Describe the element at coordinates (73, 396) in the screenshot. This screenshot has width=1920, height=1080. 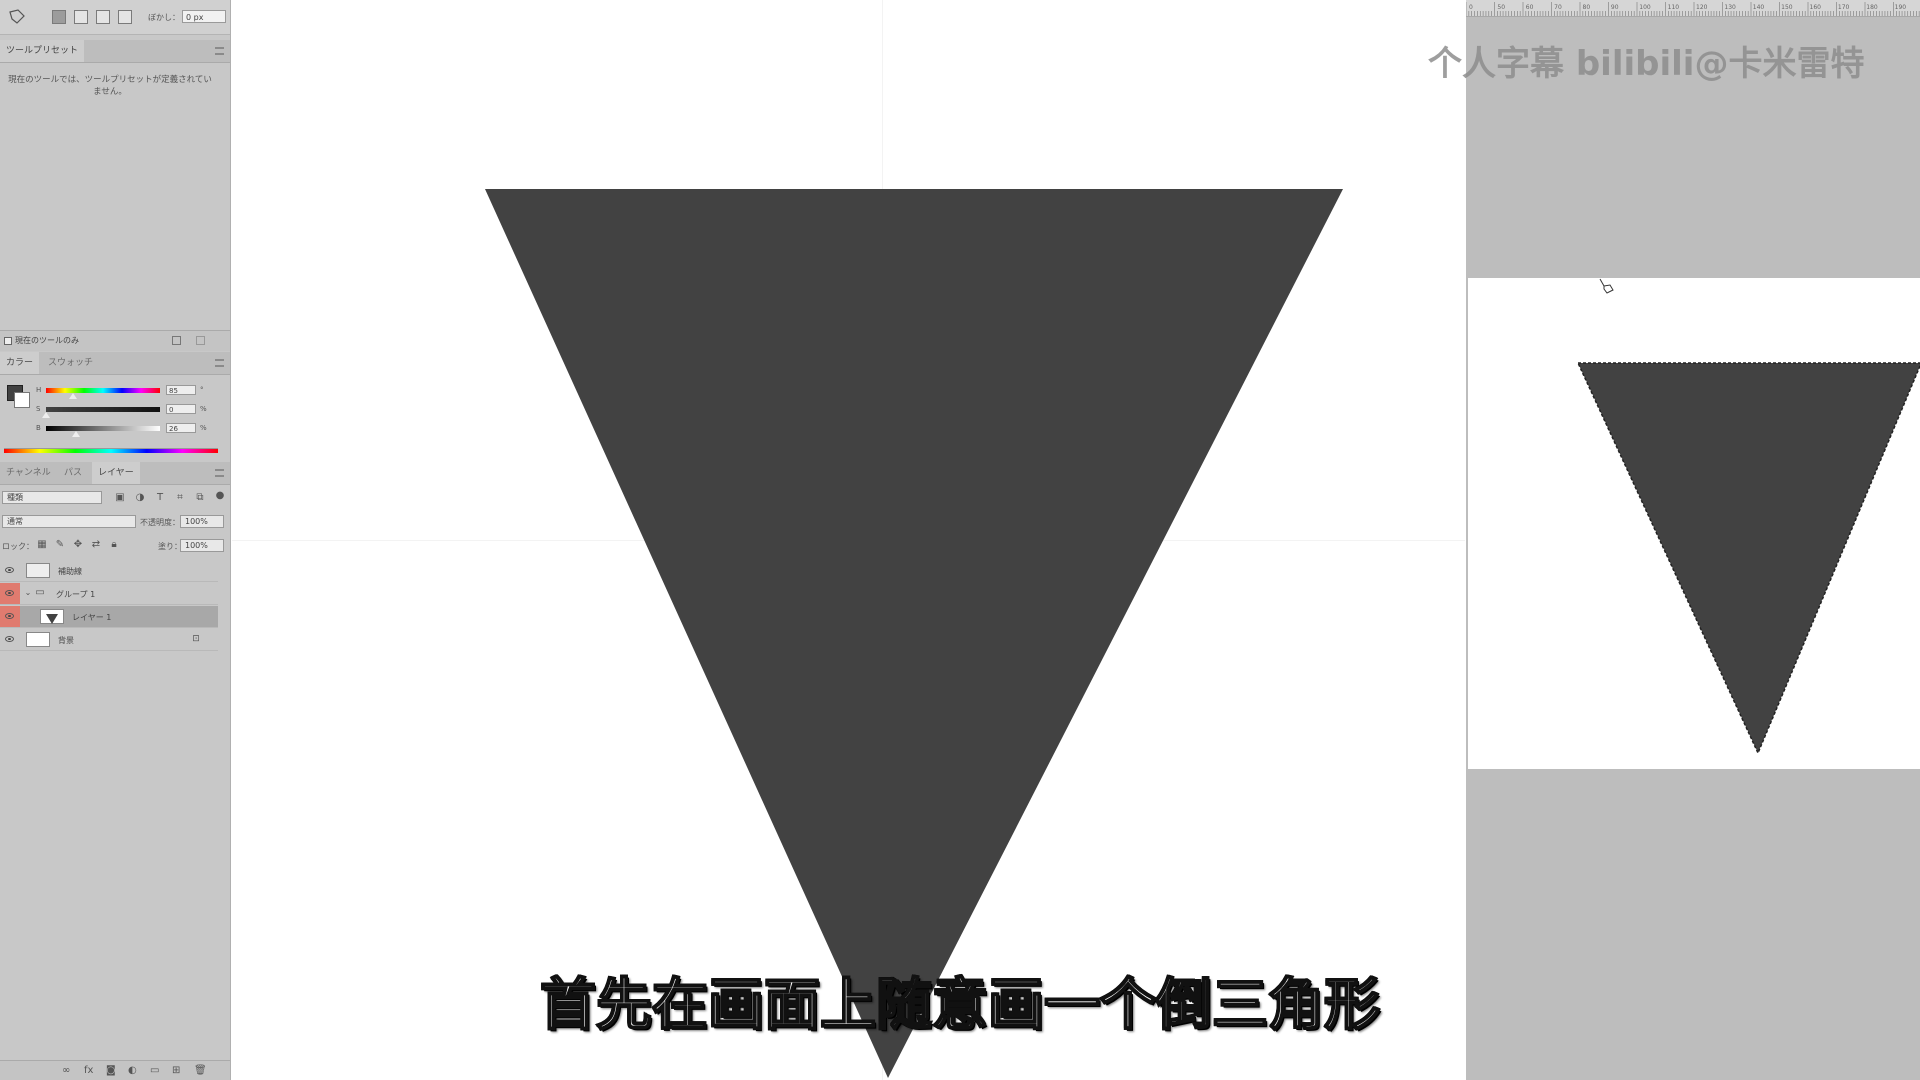
I see `hue-slider-thumb` at that location.